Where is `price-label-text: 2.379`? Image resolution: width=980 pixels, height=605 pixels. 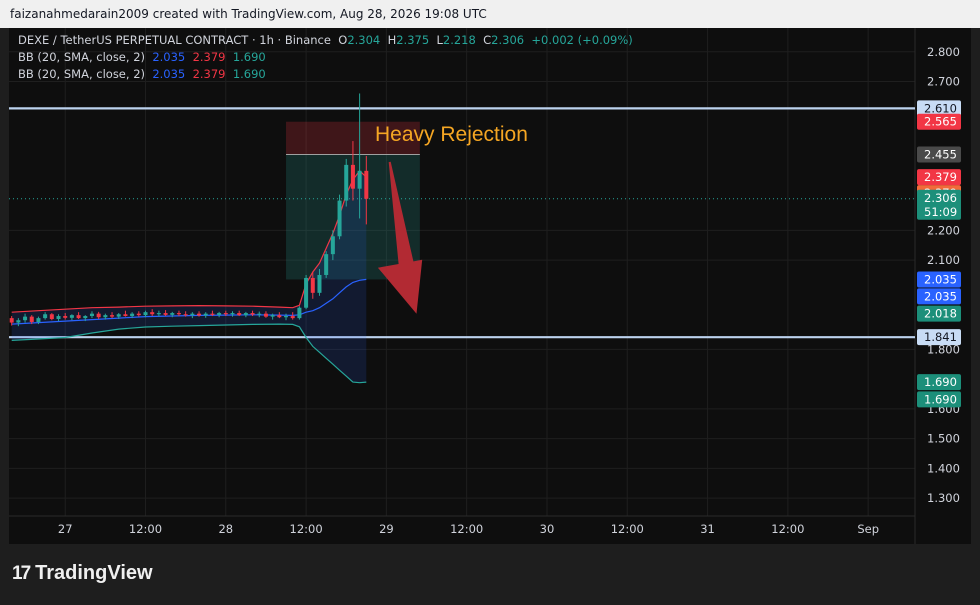
price-label-text: 2.379 is located at coordinates (940, 177).